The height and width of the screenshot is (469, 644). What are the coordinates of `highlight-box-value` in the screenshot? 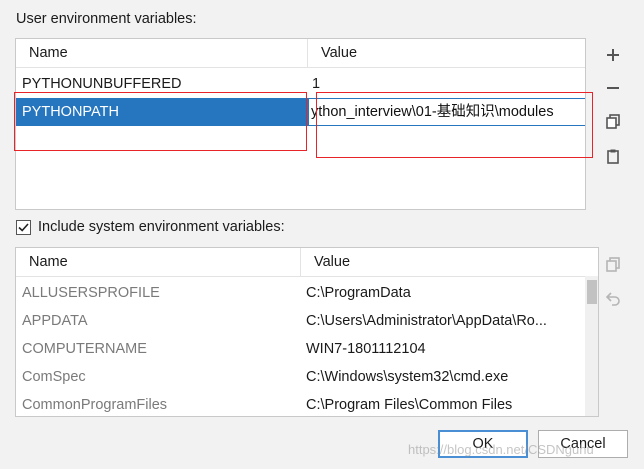 It's located at (454, 125).